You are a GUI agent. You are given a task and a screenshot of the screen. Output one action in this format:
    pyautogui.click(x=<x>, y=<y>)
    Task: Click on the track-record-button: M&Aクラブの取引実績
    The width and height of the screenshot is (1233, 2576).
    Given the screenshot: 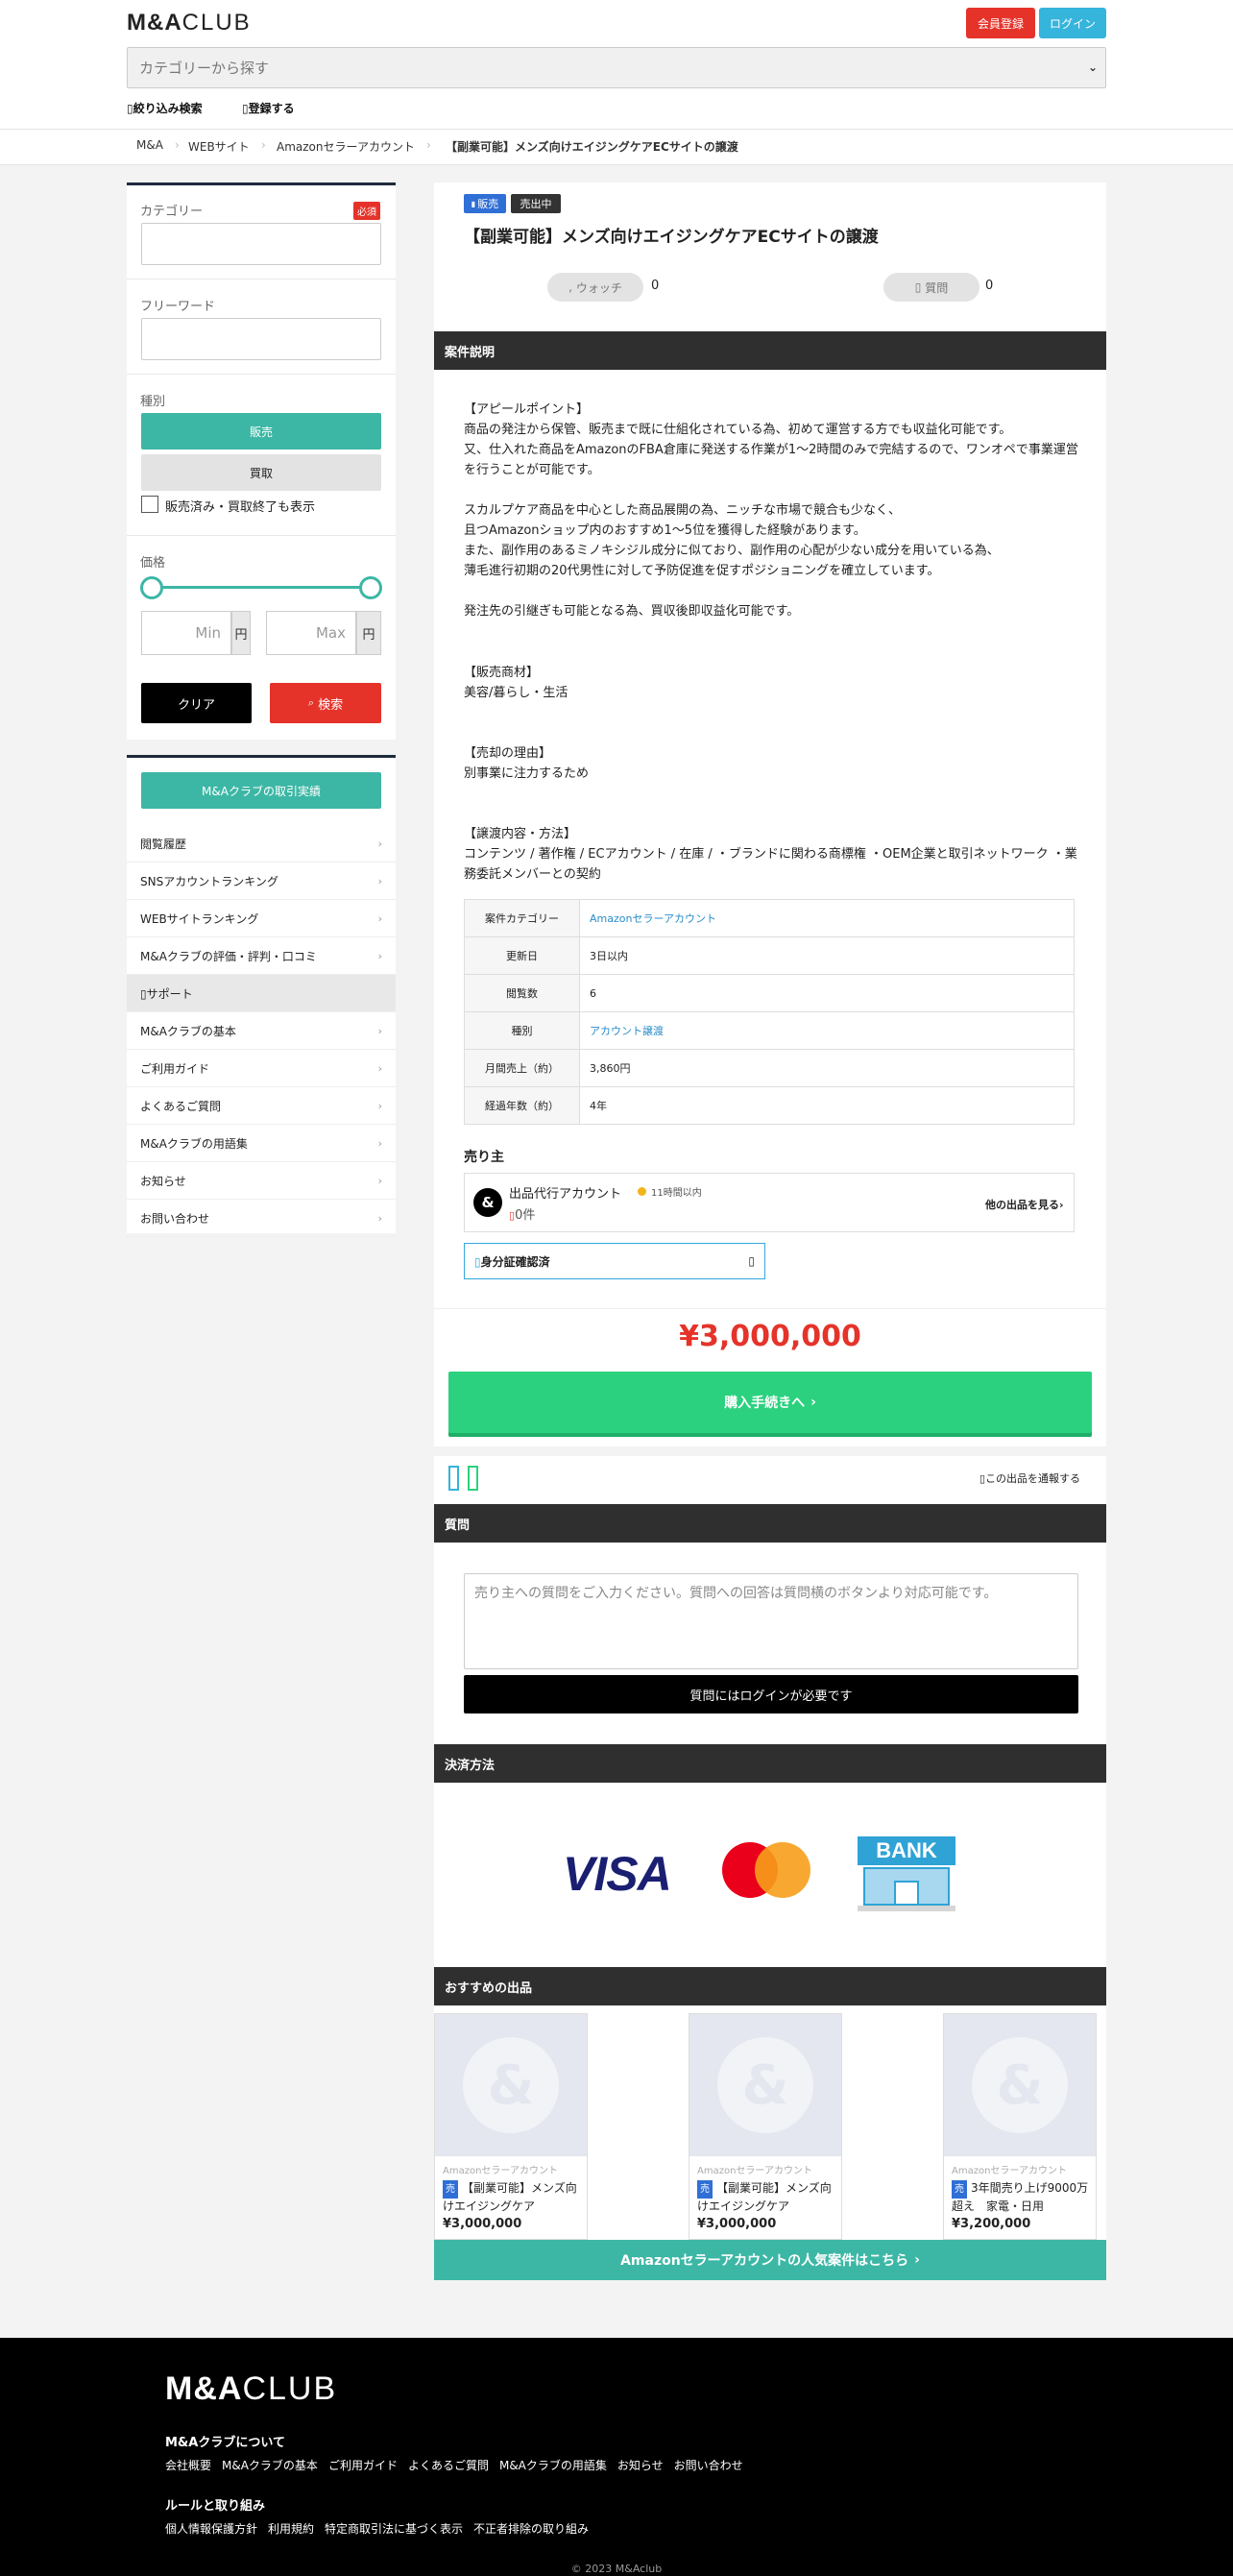 What is the action you would take?
    pyautogui.click(x=261, y=790)
    